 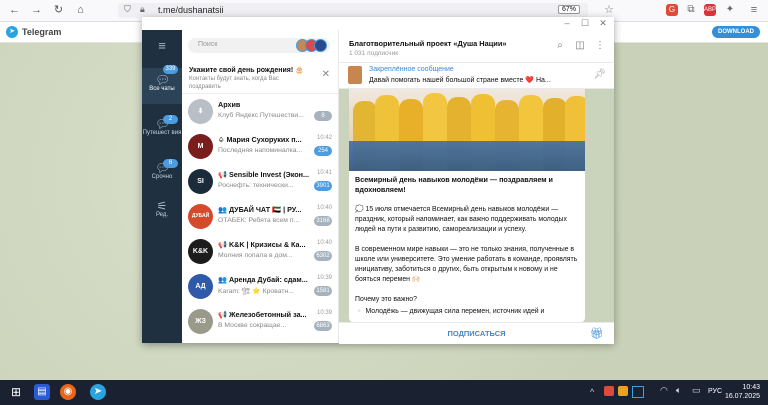 I want to click on chevron-up-icon: ^, so click(x=592, y=392).